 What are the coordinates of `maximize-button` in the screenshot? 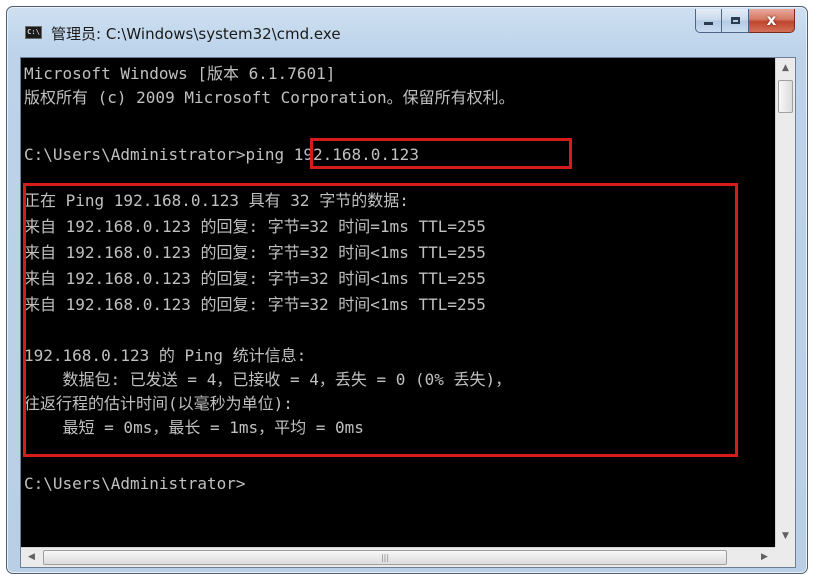 It's located at (735, 21).